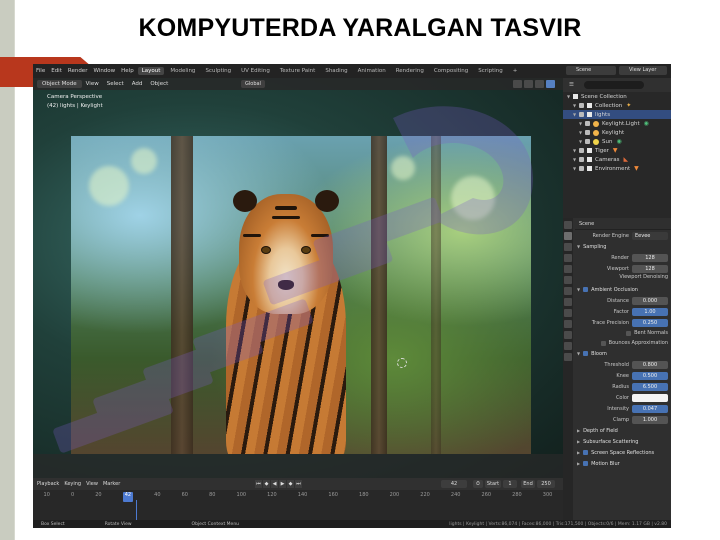 This screenshot has width=720, height=540. I want to click on preview-range-icon: ⏱, so click(478, 484).